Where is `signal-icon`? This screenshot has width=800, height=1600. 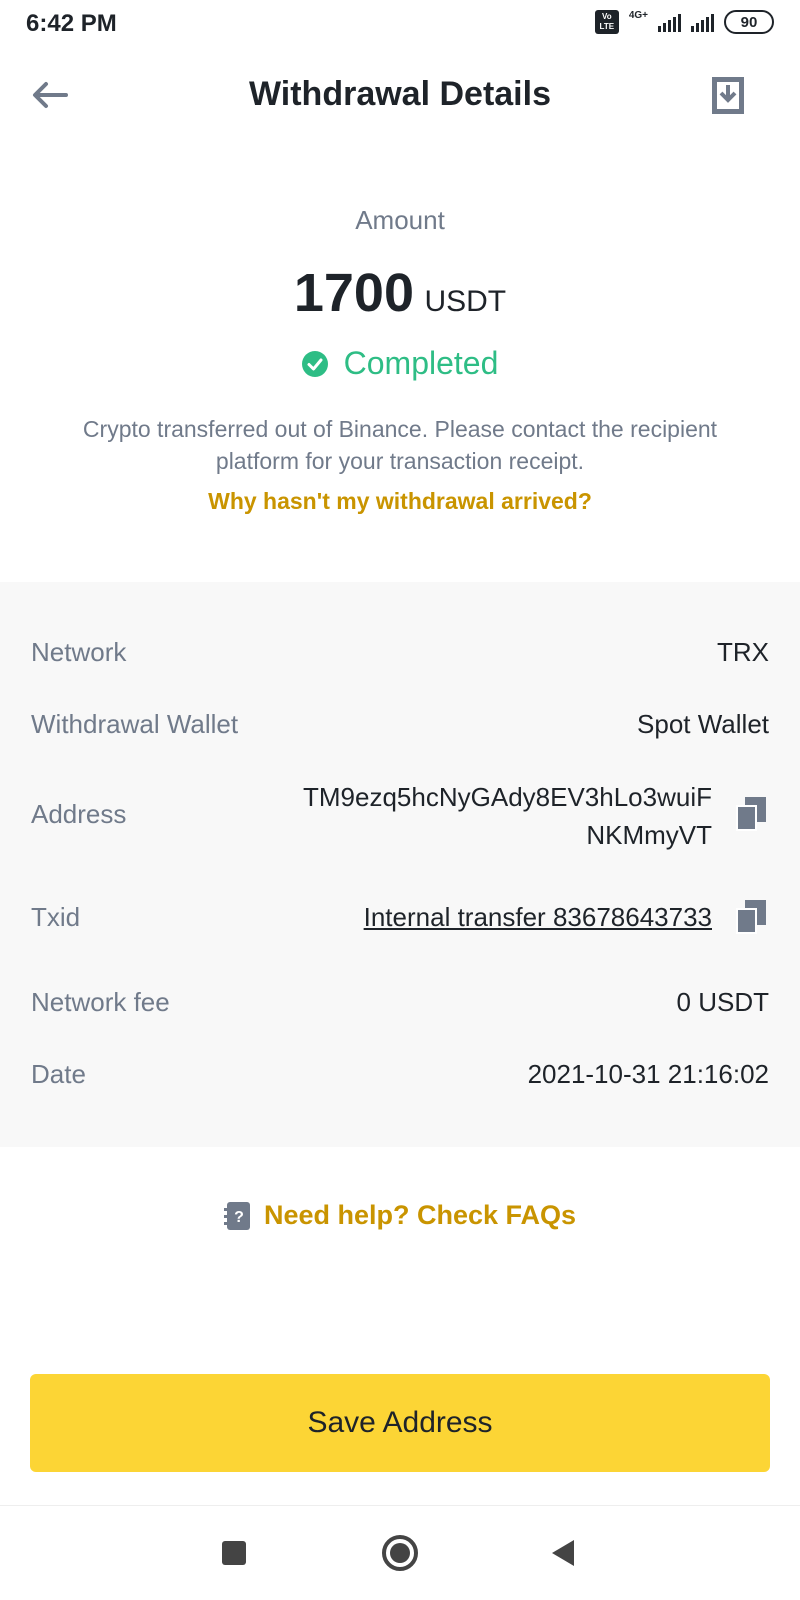 signal-icon is located at coordinates (669, 22).